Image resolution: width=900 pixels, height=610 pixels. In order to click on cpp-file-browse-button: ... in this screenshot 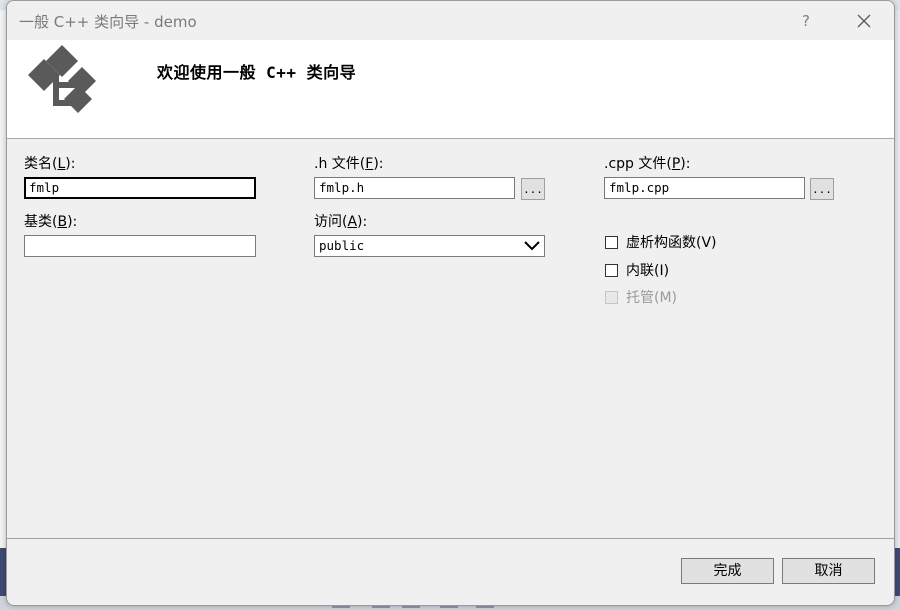, I will do `click(822, 189)`.